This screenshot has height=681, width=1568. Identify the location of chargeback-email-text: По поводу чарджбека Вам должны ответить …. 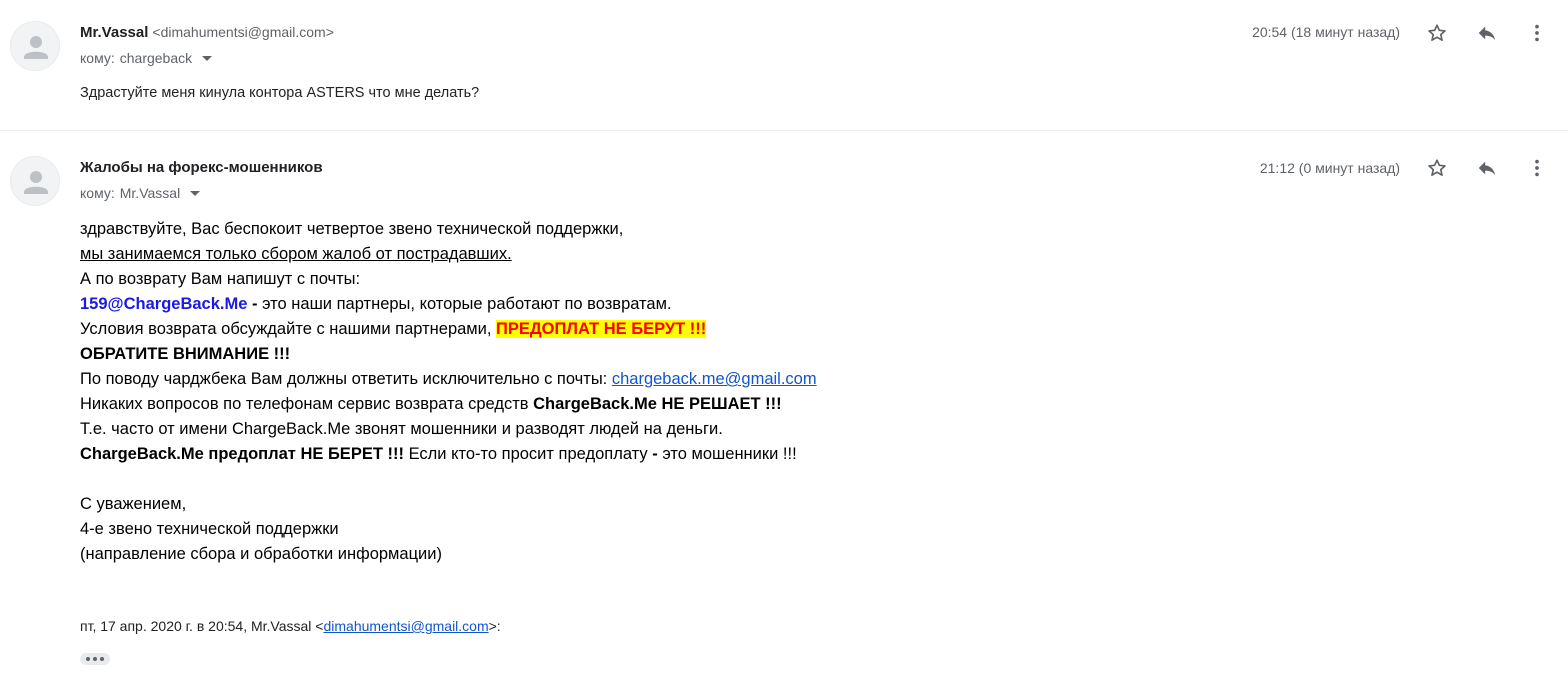
(346, 379).